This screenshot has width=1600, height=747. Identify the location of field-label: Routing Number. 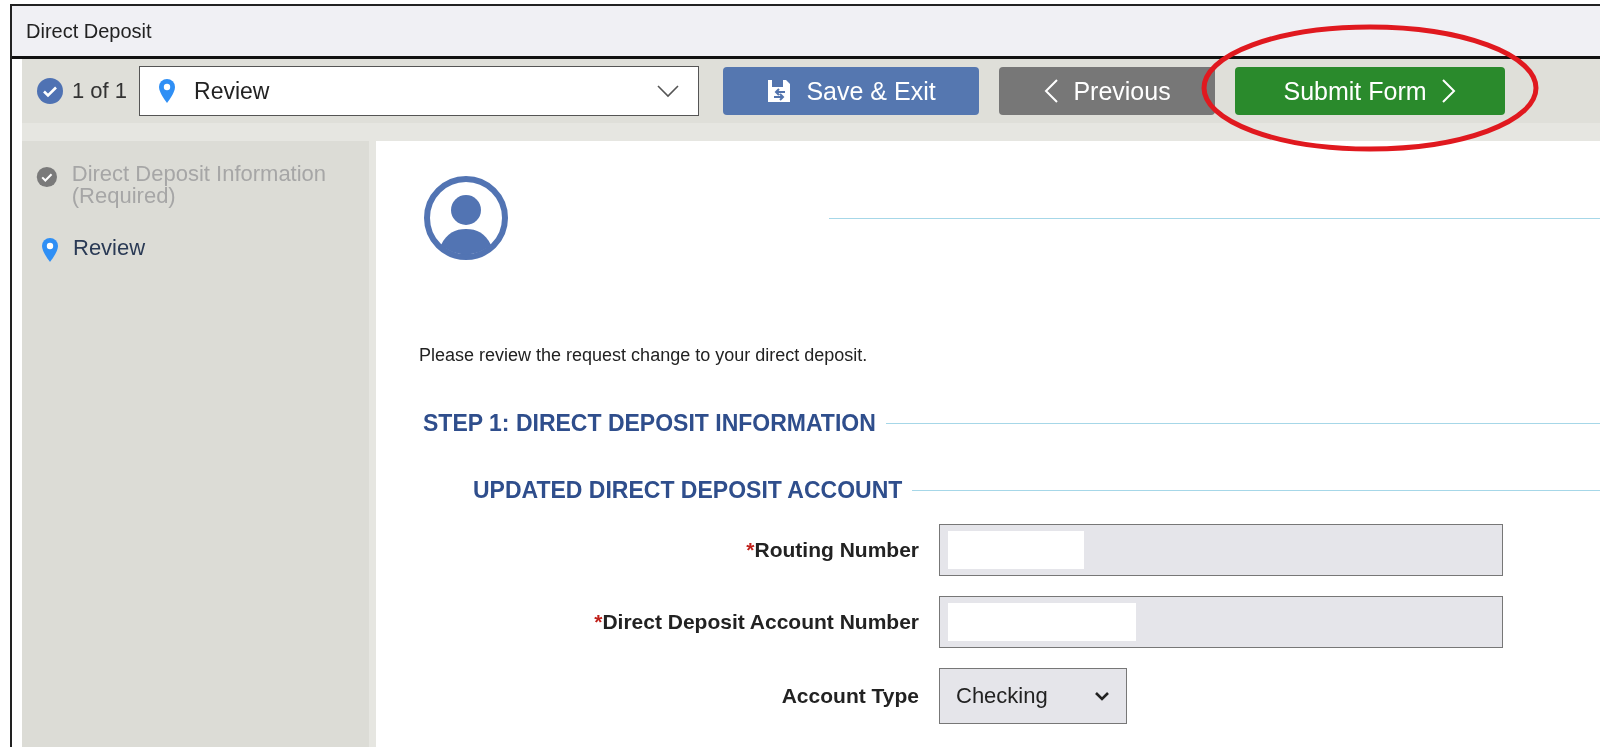
(836, 549).